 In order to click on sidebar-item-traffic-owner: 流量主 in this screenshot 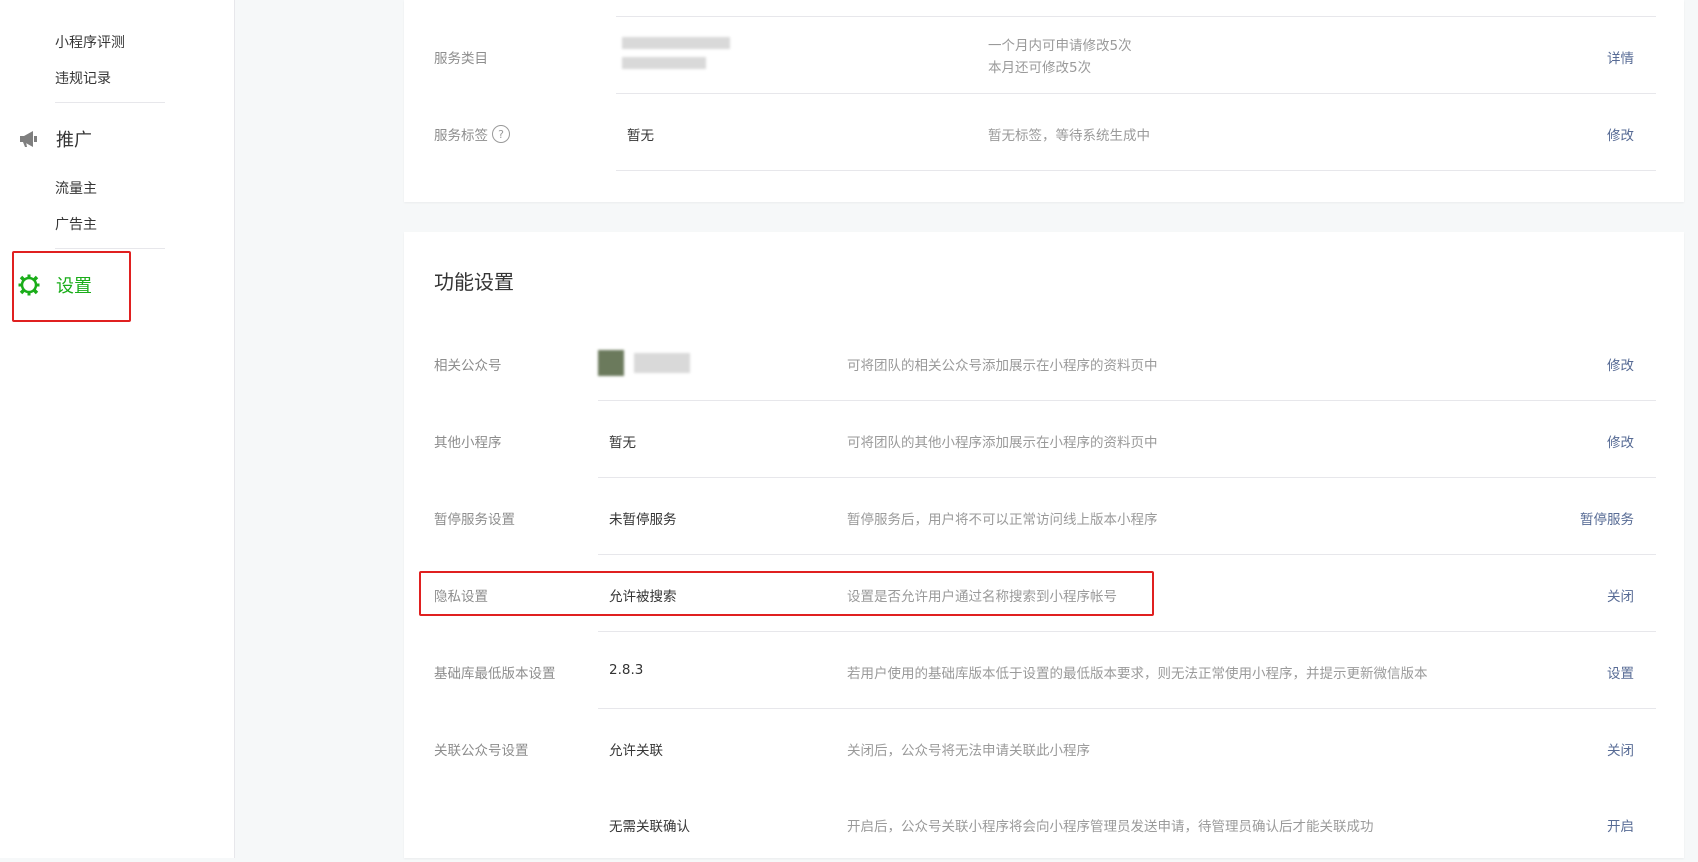, I will do `click(76, 188)`.